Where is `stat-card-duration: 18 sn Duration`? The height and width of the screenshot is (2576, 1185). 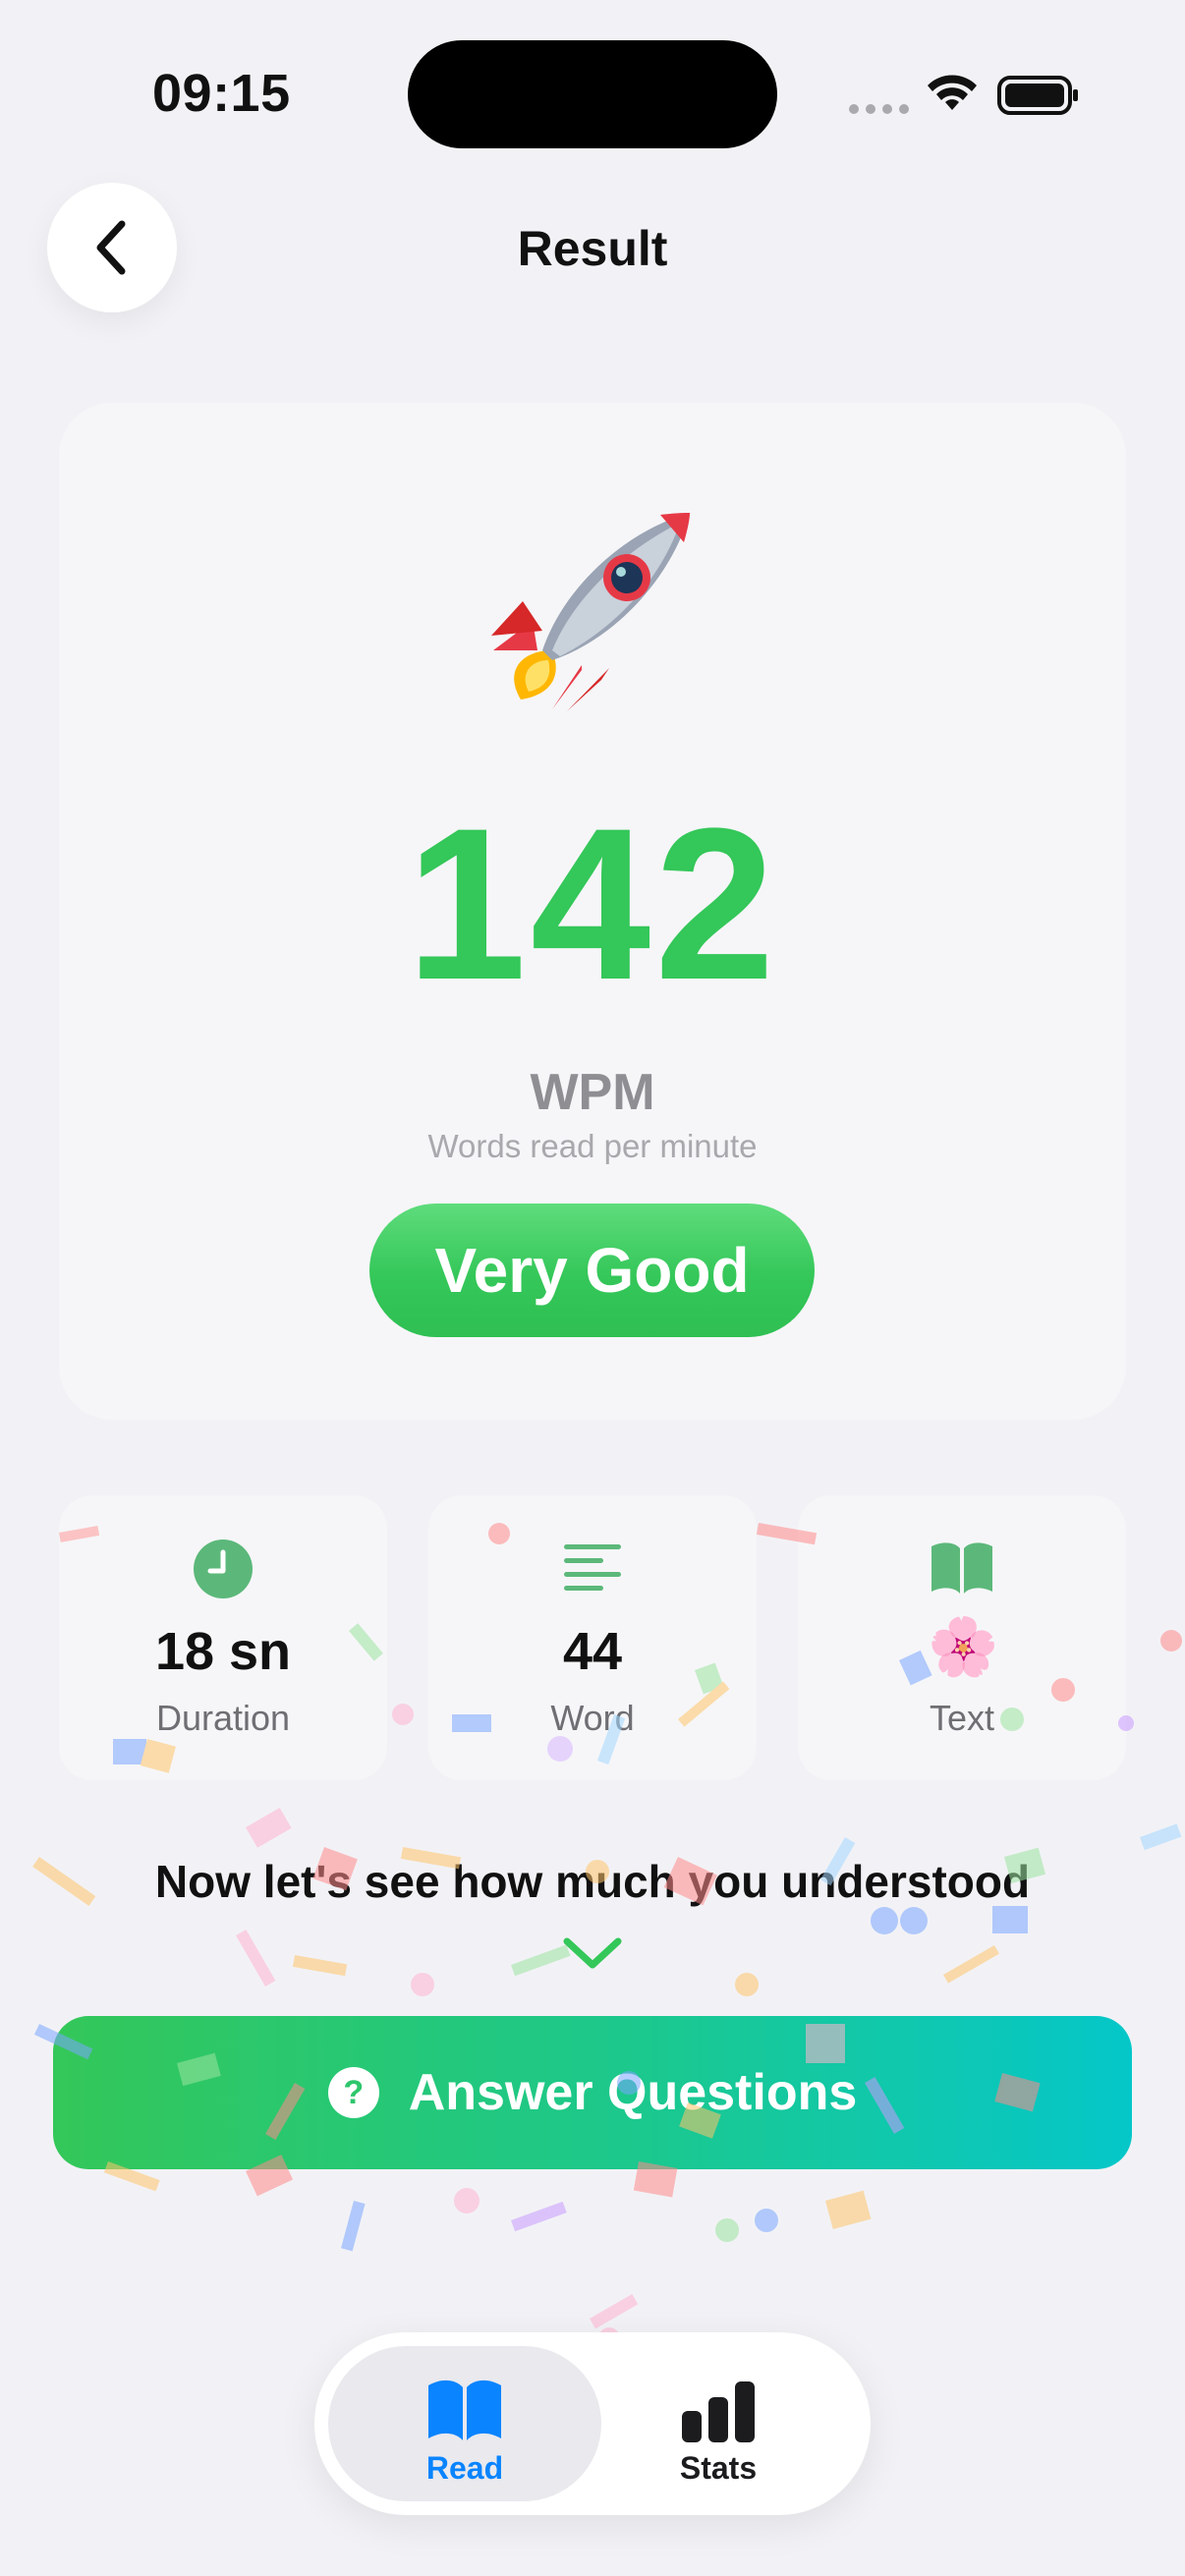 stat-card-duration: 18 sn Duration is located at coordinates (223, 1637).